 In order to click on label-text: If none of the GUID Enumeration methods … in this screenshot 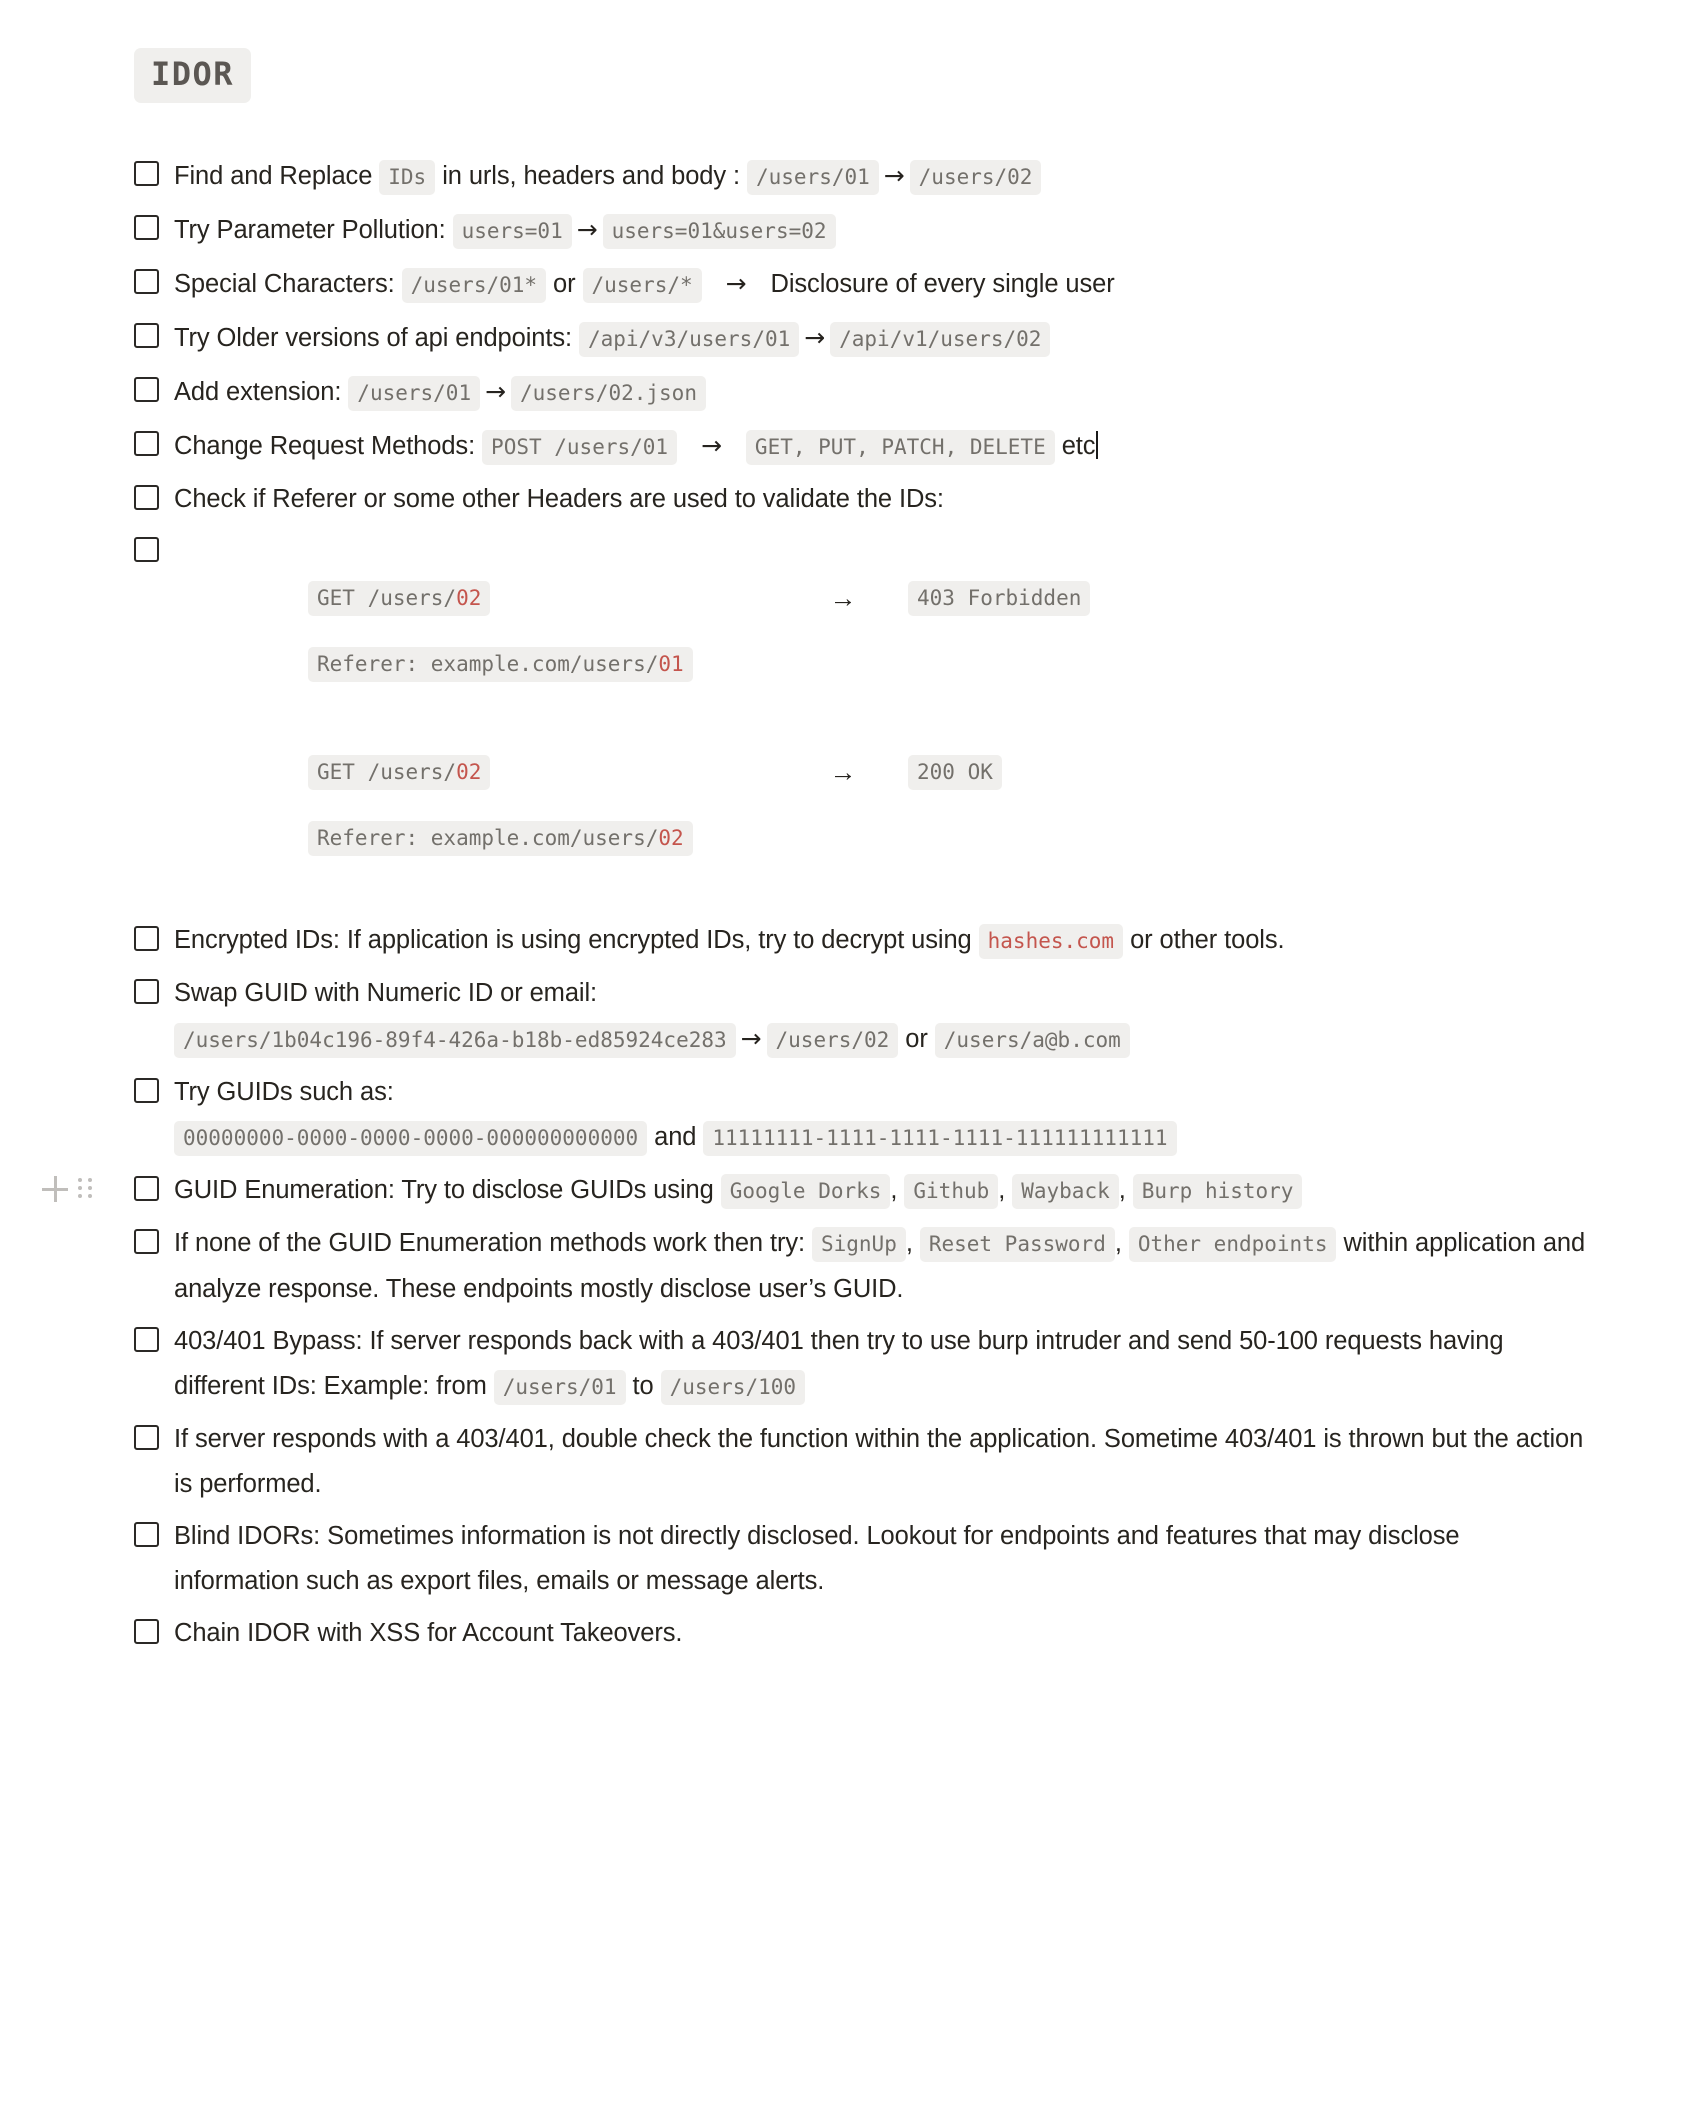, I will do `click(493, 1243)`.